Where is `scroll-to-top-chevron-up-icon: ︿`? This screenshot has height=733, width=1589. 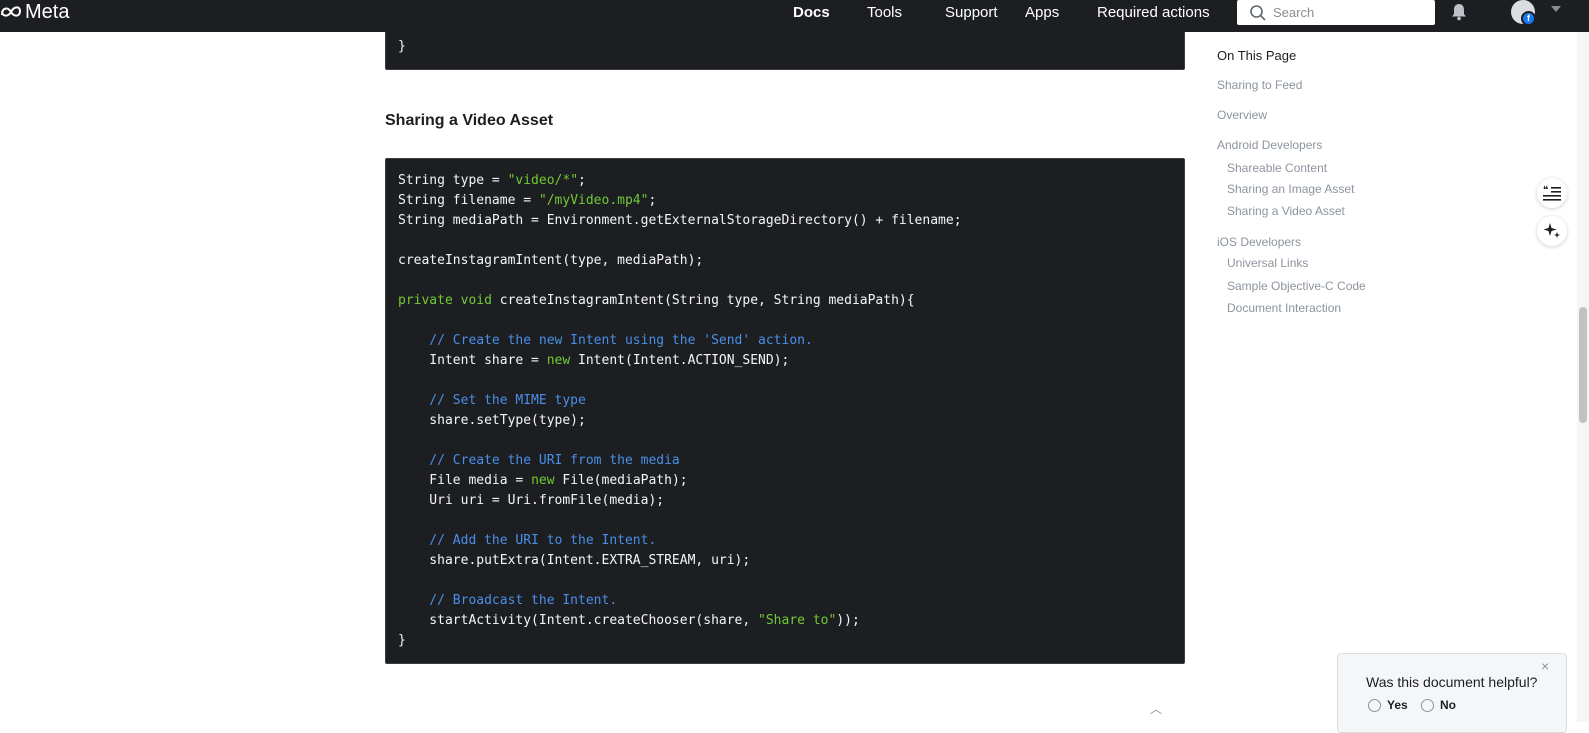
scroll-to-top-chevron-up-icon: ︿ is located at coordinates (1156, 708).